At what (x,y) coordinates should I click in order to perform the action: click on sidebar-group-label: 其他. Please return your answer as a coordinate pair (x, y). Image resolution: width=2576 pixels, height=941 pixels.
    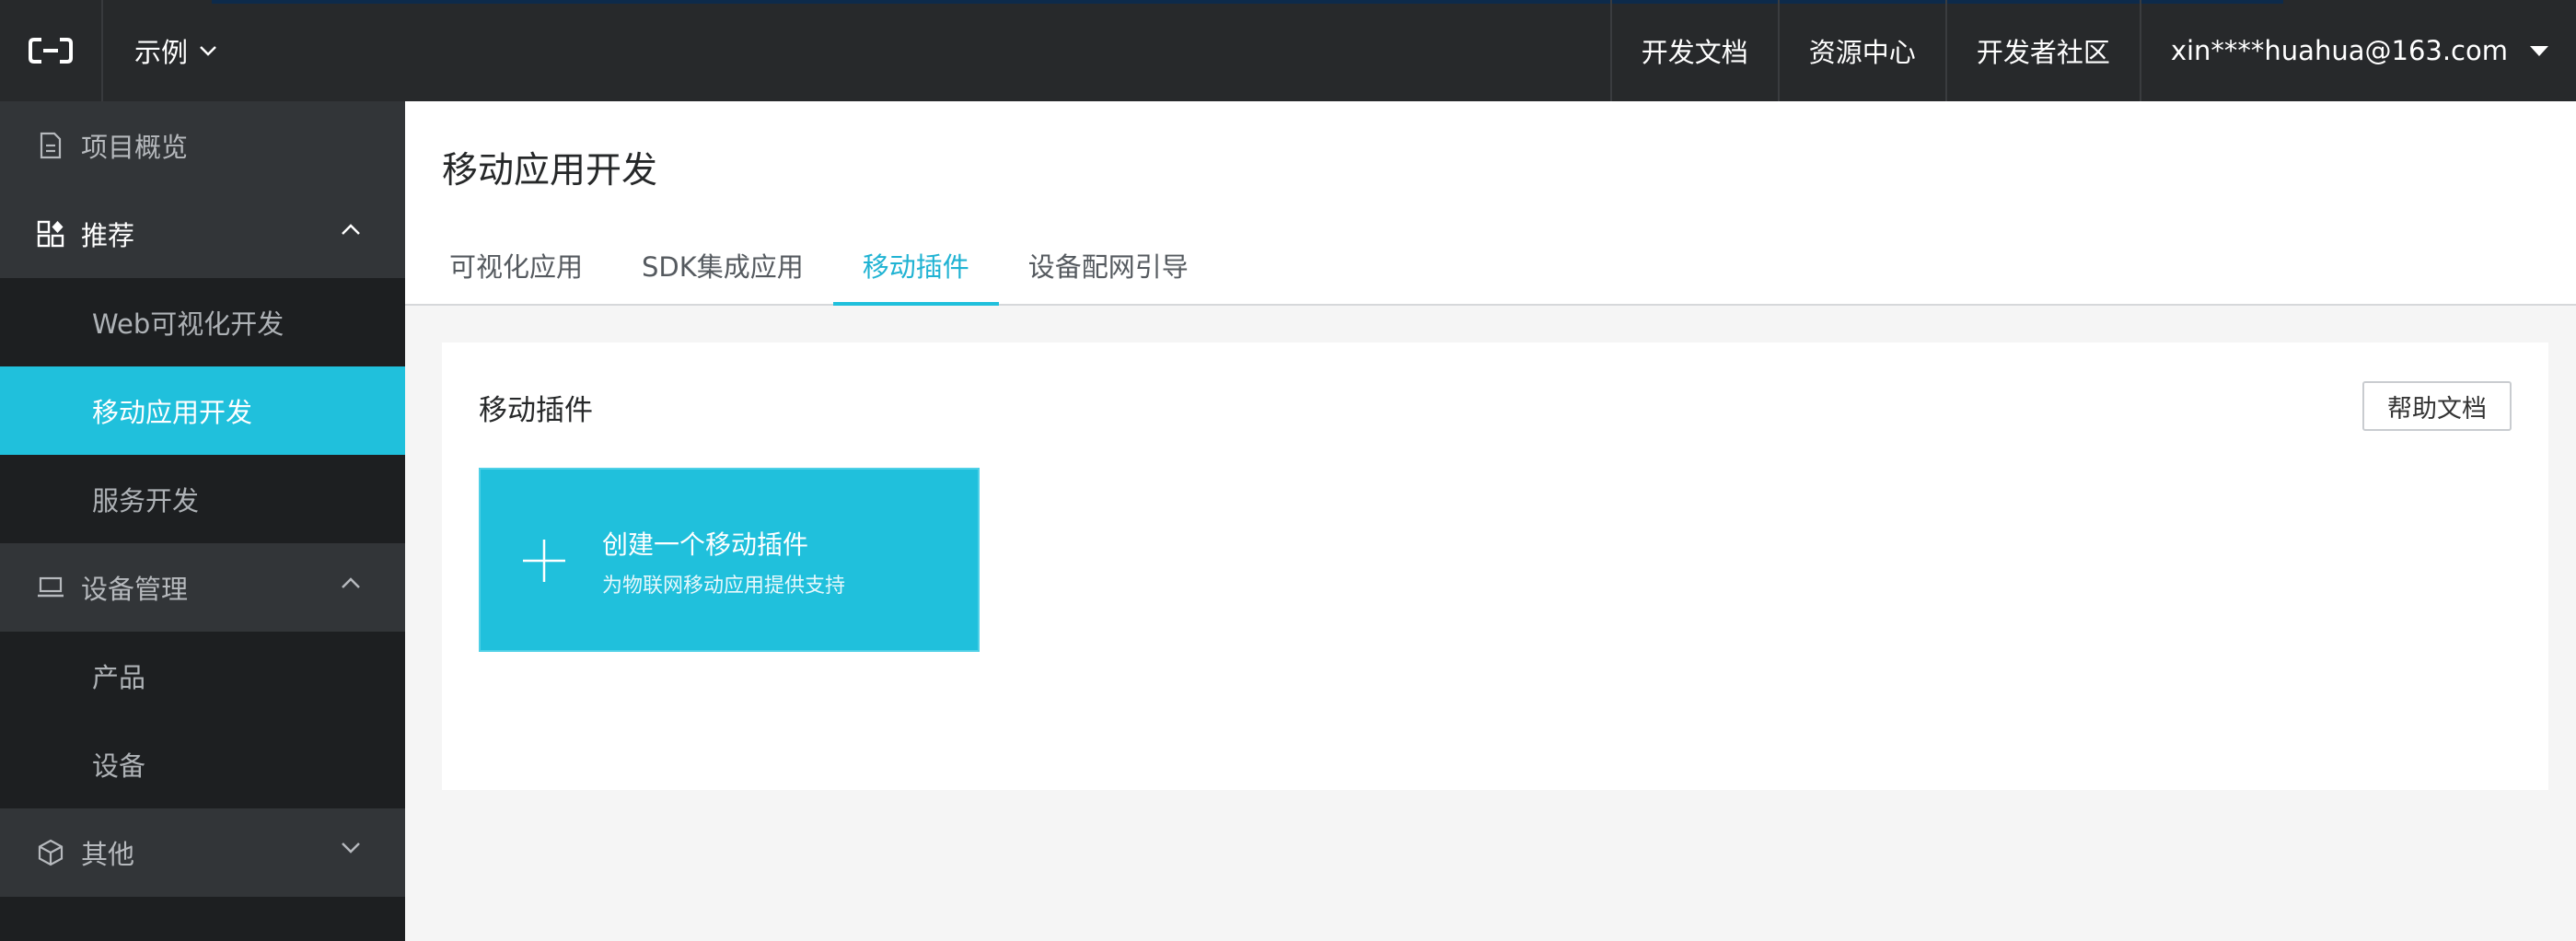
    Looking at the image, I should click on (108, 855).